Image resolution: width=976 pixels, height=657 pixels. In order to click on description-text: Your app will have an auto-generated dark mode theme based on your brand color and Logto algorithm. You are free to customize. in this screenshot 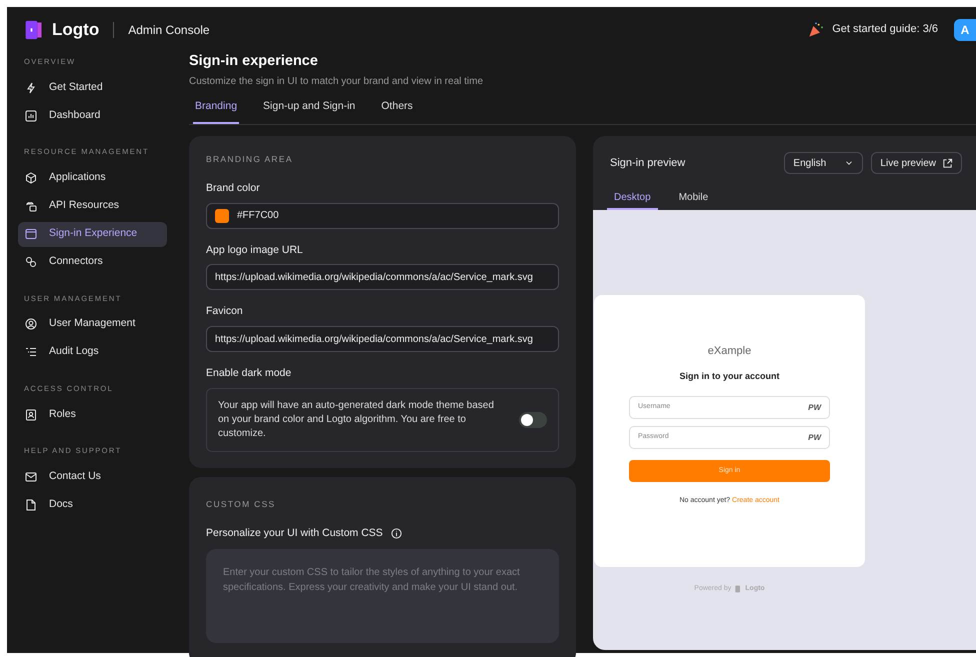, I will do `click(356, 419)`.